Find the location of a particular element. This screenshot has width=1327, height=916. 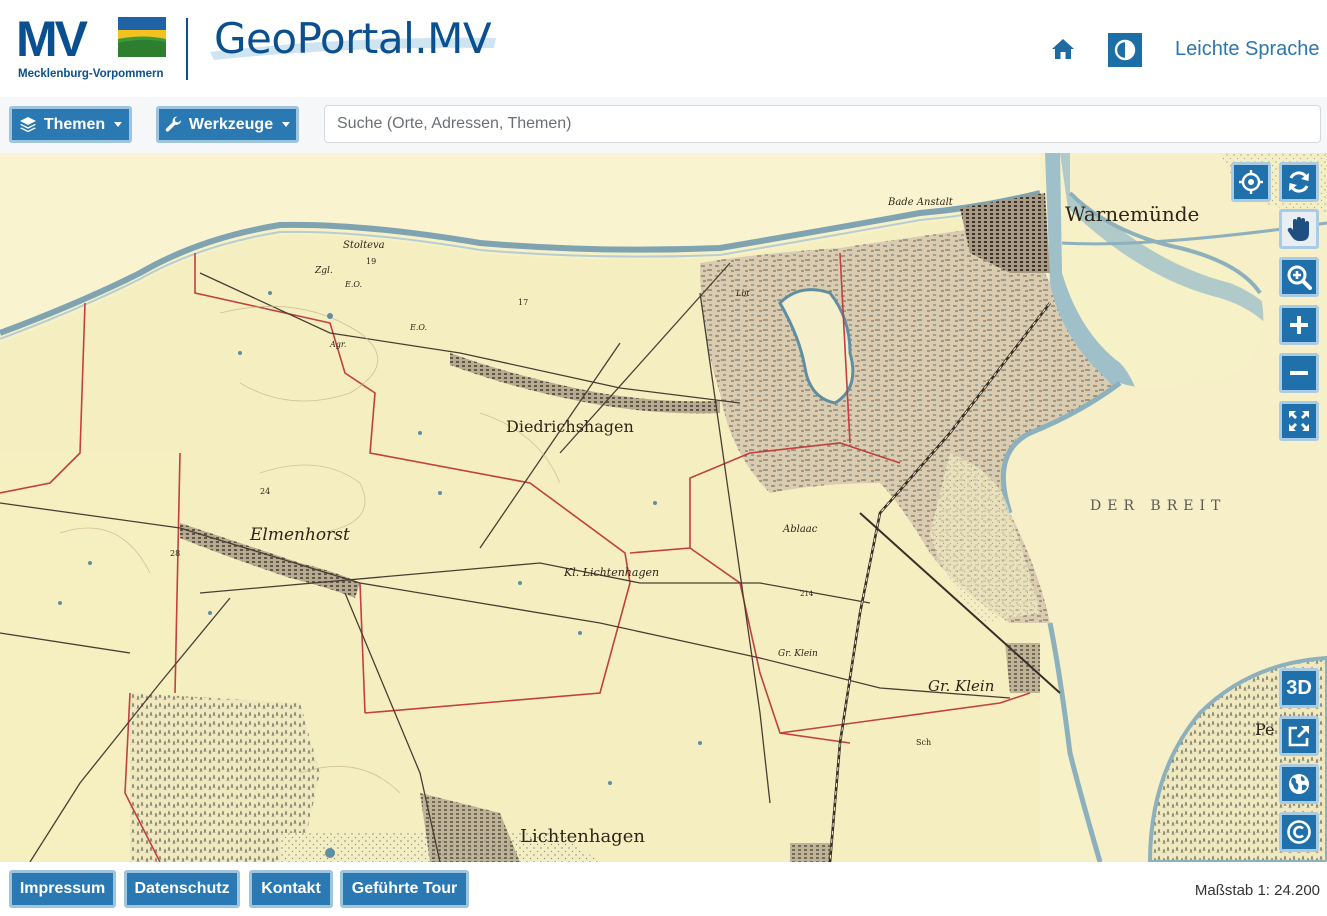

crosshair-icon is located at coordinates (1251, 182).